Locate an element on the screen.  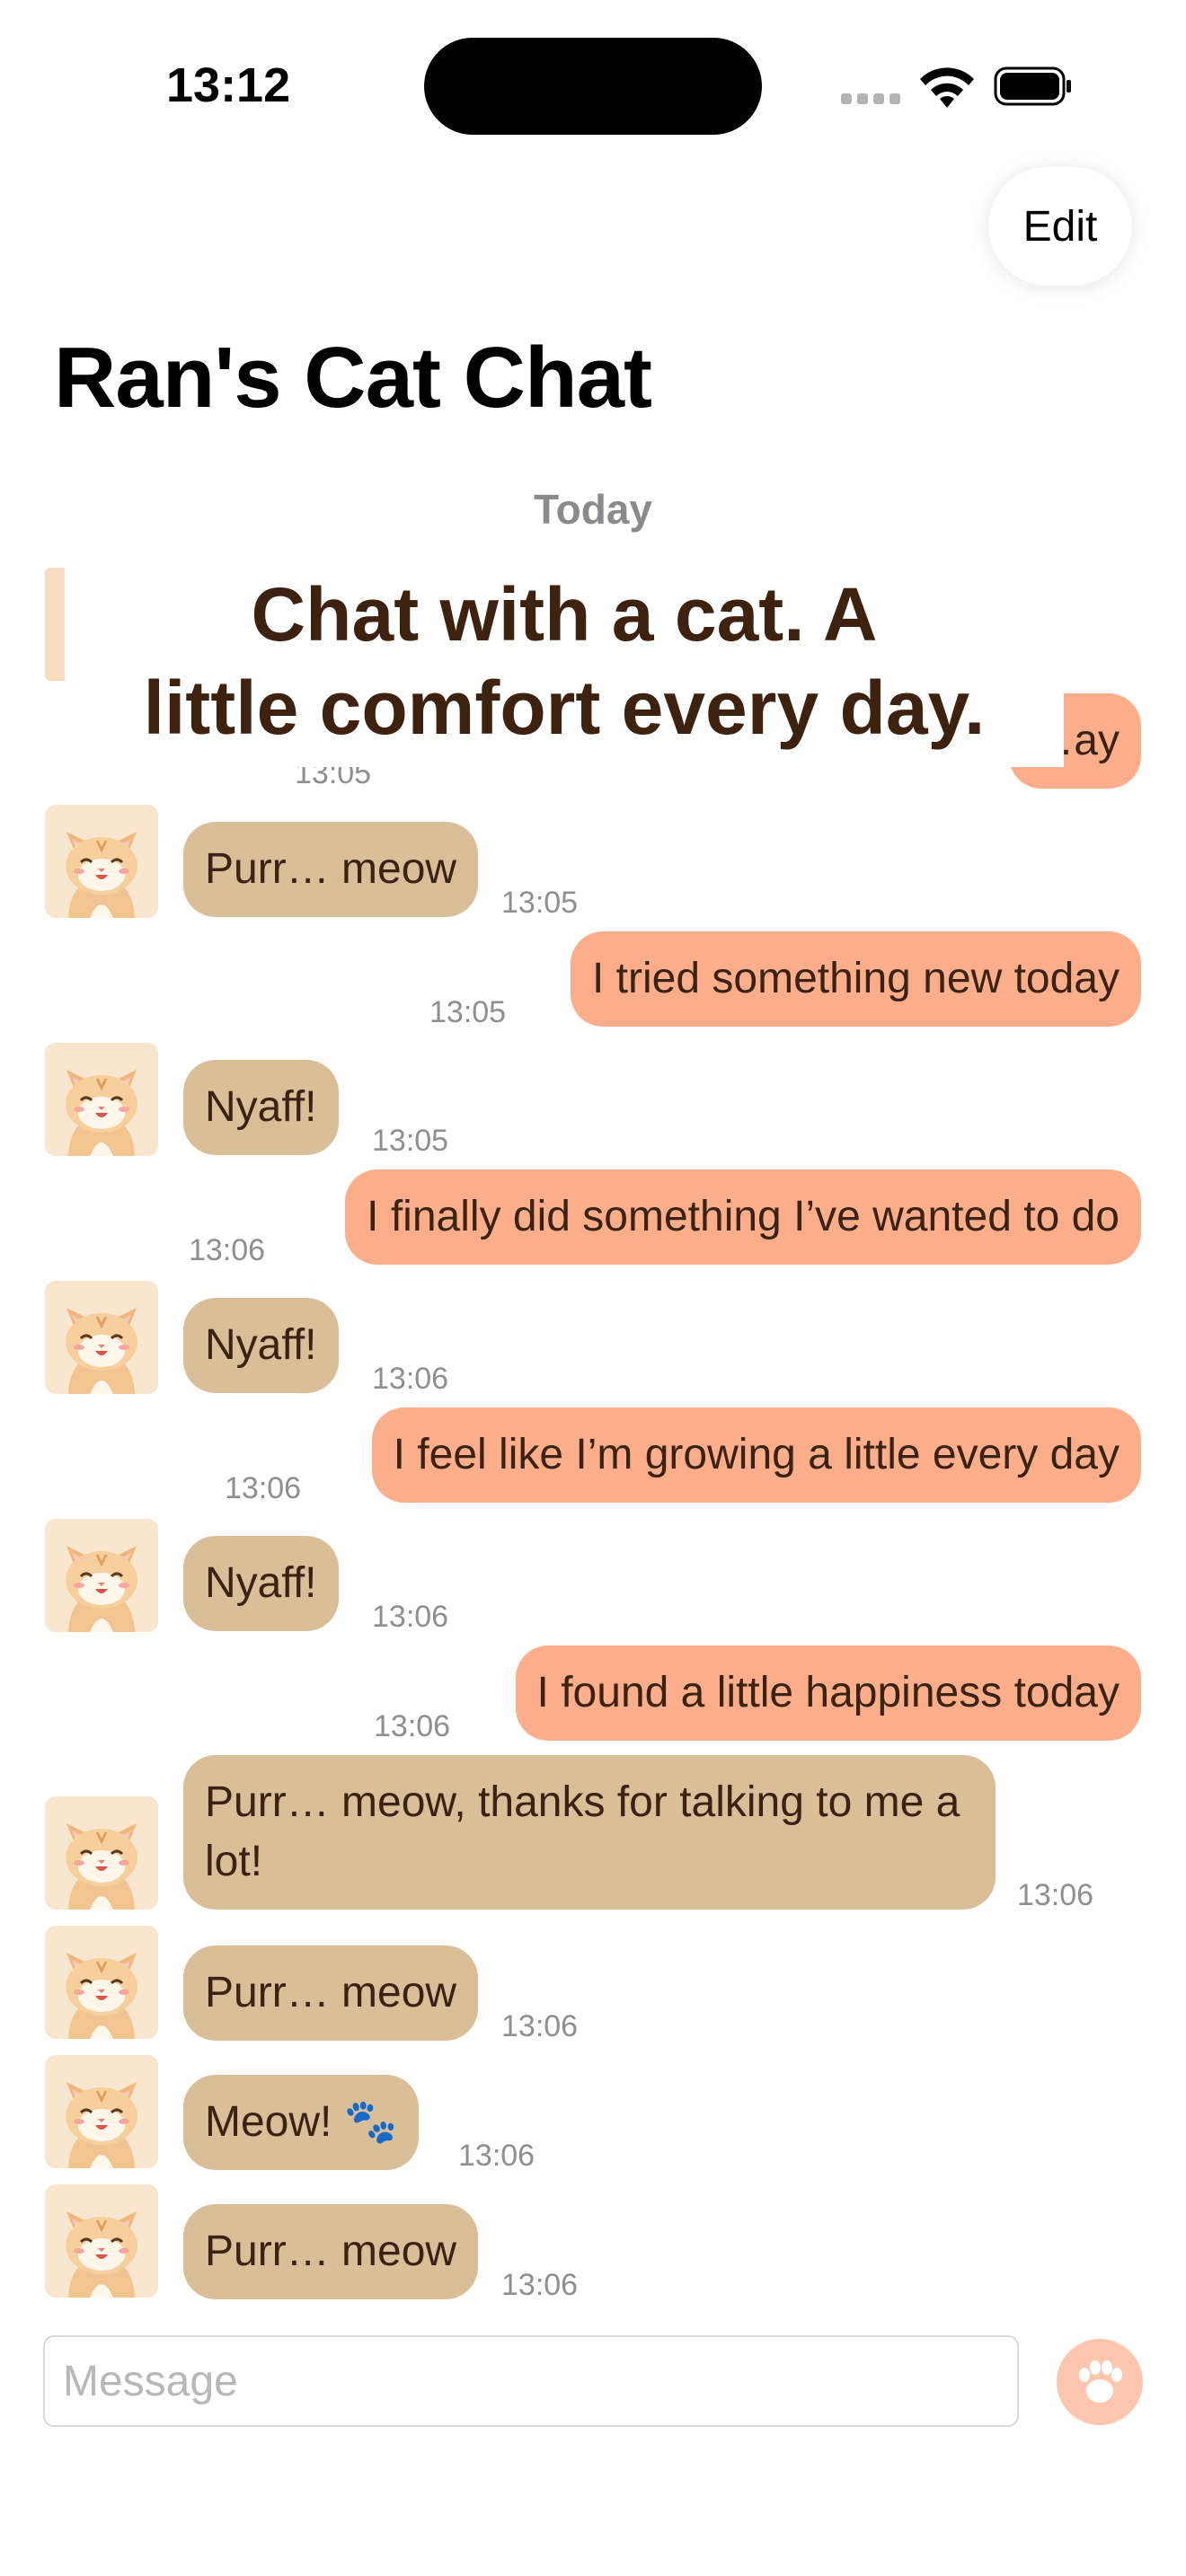
user-message-bubble: I found a little happiness today is located at coordinates (828, 1693).